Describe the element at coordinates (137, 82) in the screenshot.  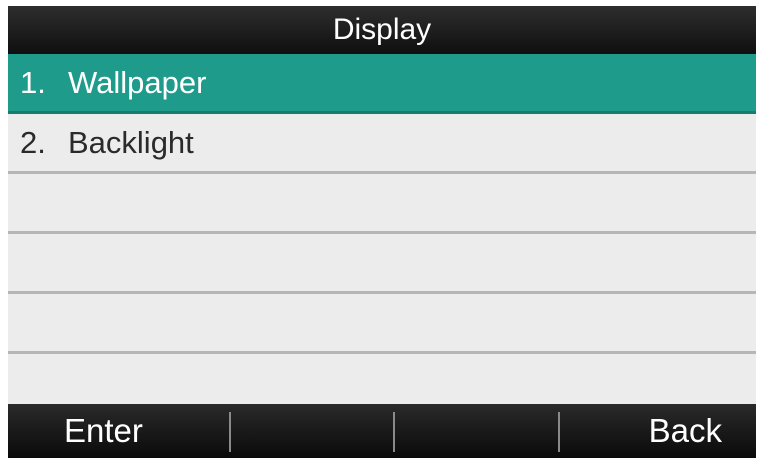
I see `menu-item-label: Wallpaper` at that location.